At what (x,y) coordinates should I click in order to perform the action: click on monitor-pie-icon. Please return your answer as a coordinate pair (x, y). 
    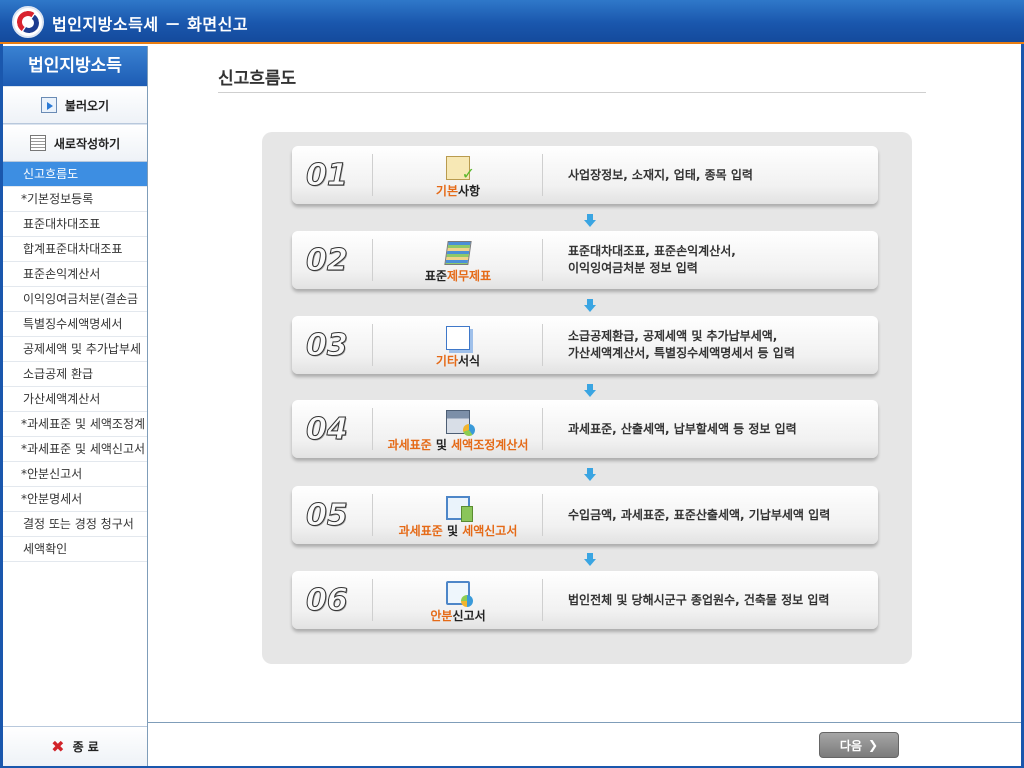
    Looking at the image, I should click on (459, 594).